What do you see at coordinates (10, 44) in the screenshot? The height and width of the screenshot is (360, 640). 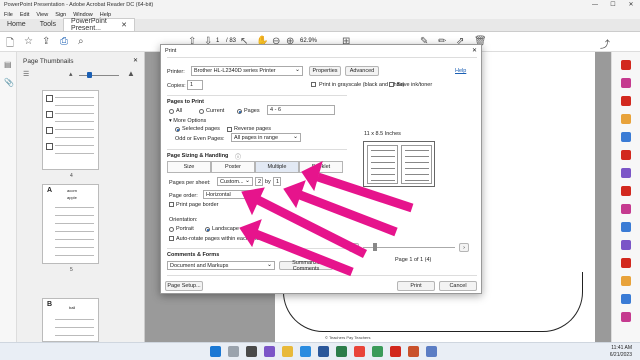 I see `create-icon: 🗋` at bounding box center [10, 44].